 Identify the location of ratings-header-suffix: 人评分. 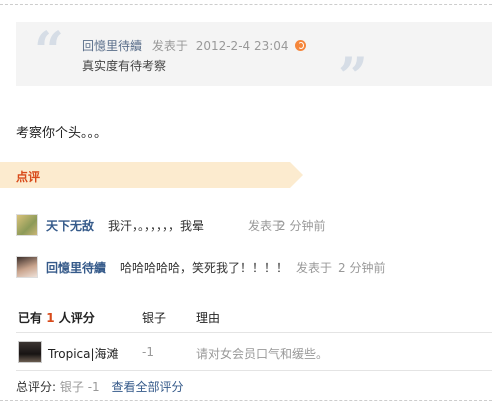
(76, 318).